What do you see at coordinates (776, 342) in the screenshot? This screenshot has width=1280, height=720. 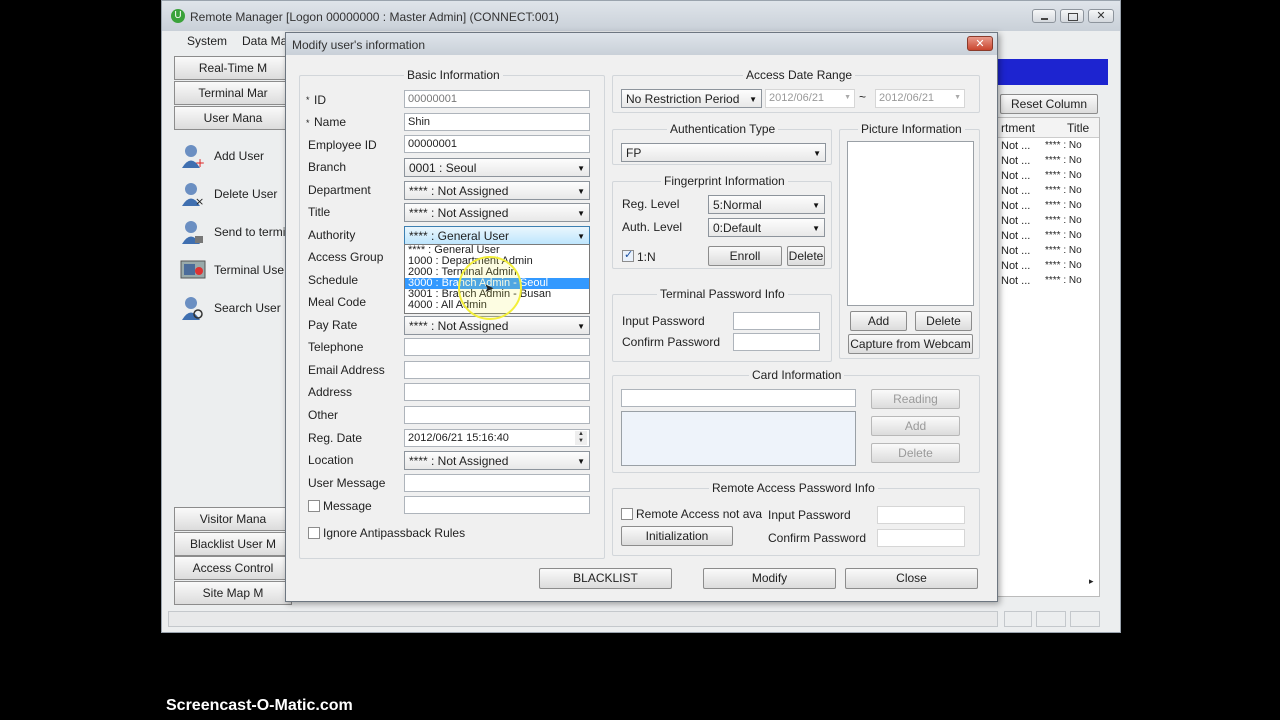 I see `terminal-confirm-password-field` at bounding box center [776, 342].